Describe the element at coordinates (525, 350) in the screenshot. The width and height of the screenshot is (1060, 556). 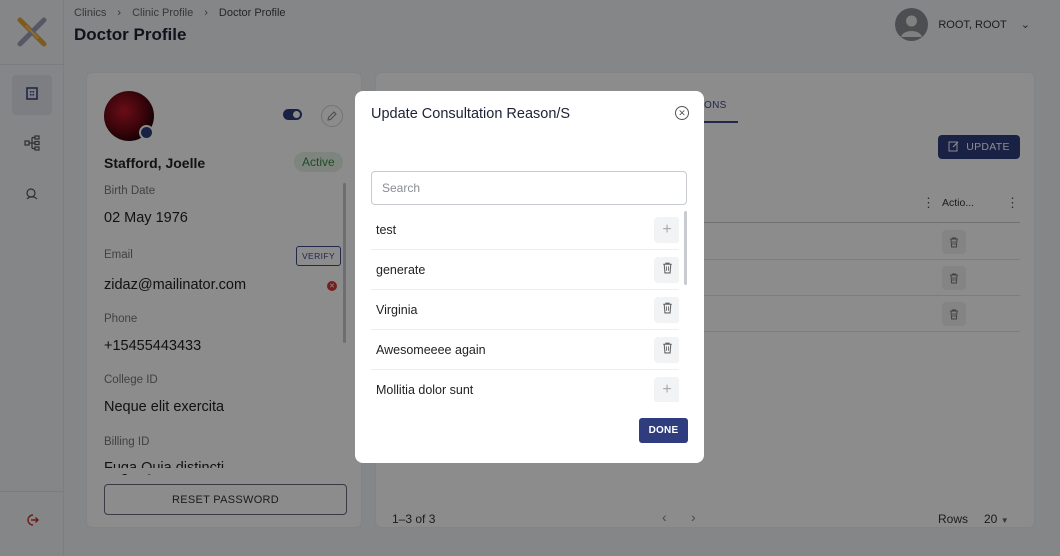
I see `list-item: Awesomeeee again` at that location.